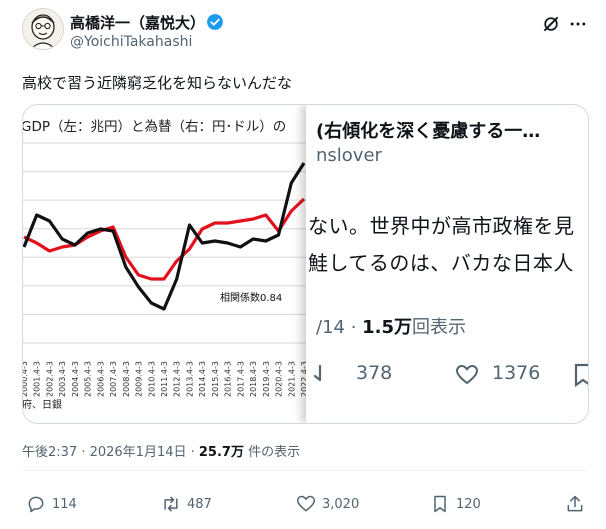 This screenshot has width=606, height=529. What do you see at coordinates (441, 263) in the screenshot?
I see `quoted-text-line2: 鮭してるのは、バカな日本人` at bounding box center [441, 263].